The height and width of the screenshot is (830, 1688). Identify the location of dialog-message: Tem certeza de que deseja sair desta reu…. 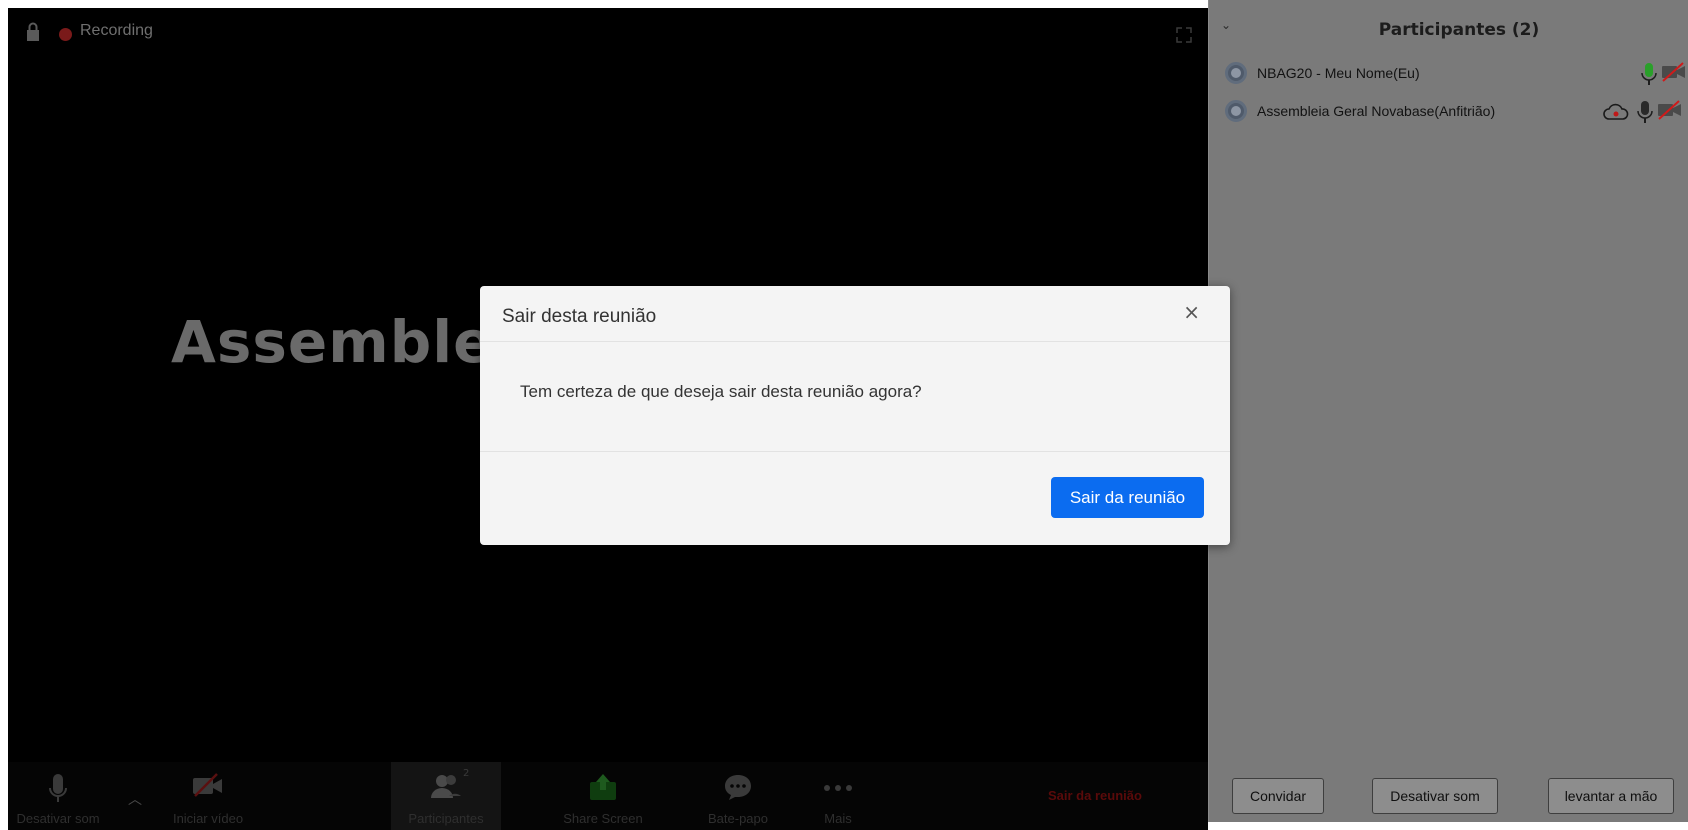
(721, 391).